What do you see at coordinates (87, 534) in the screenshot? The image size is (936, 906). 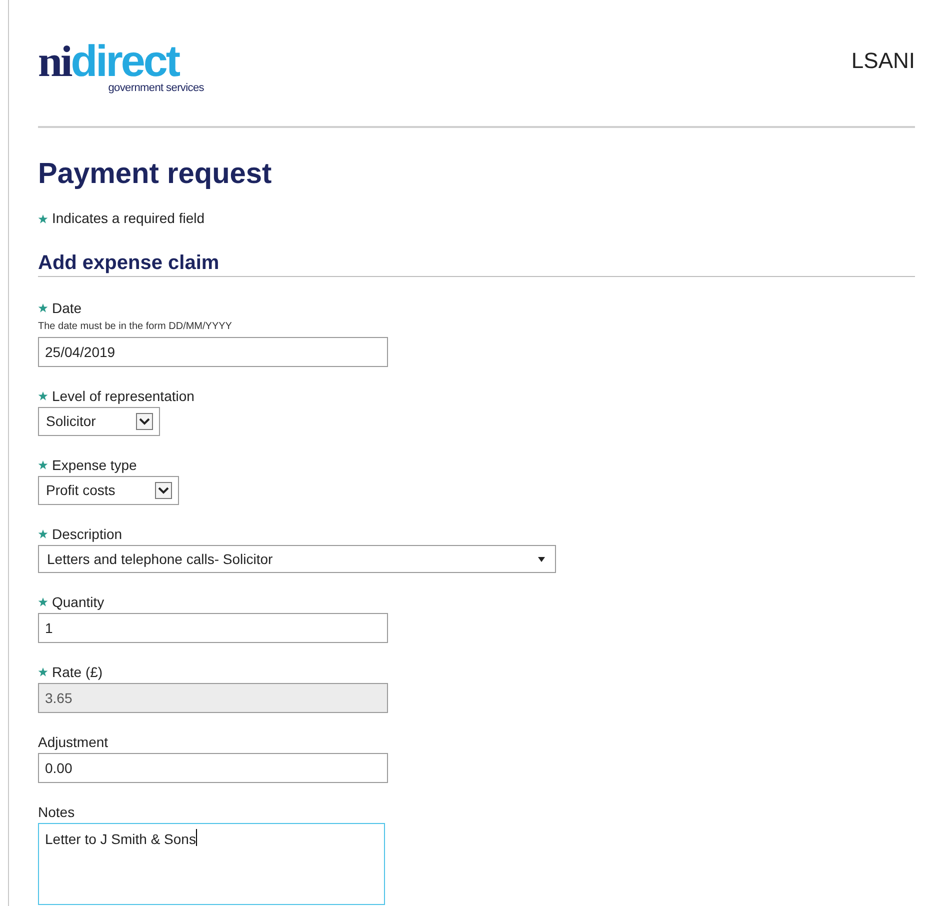 I see `field-label: Description` at bounding box center [87, 534].